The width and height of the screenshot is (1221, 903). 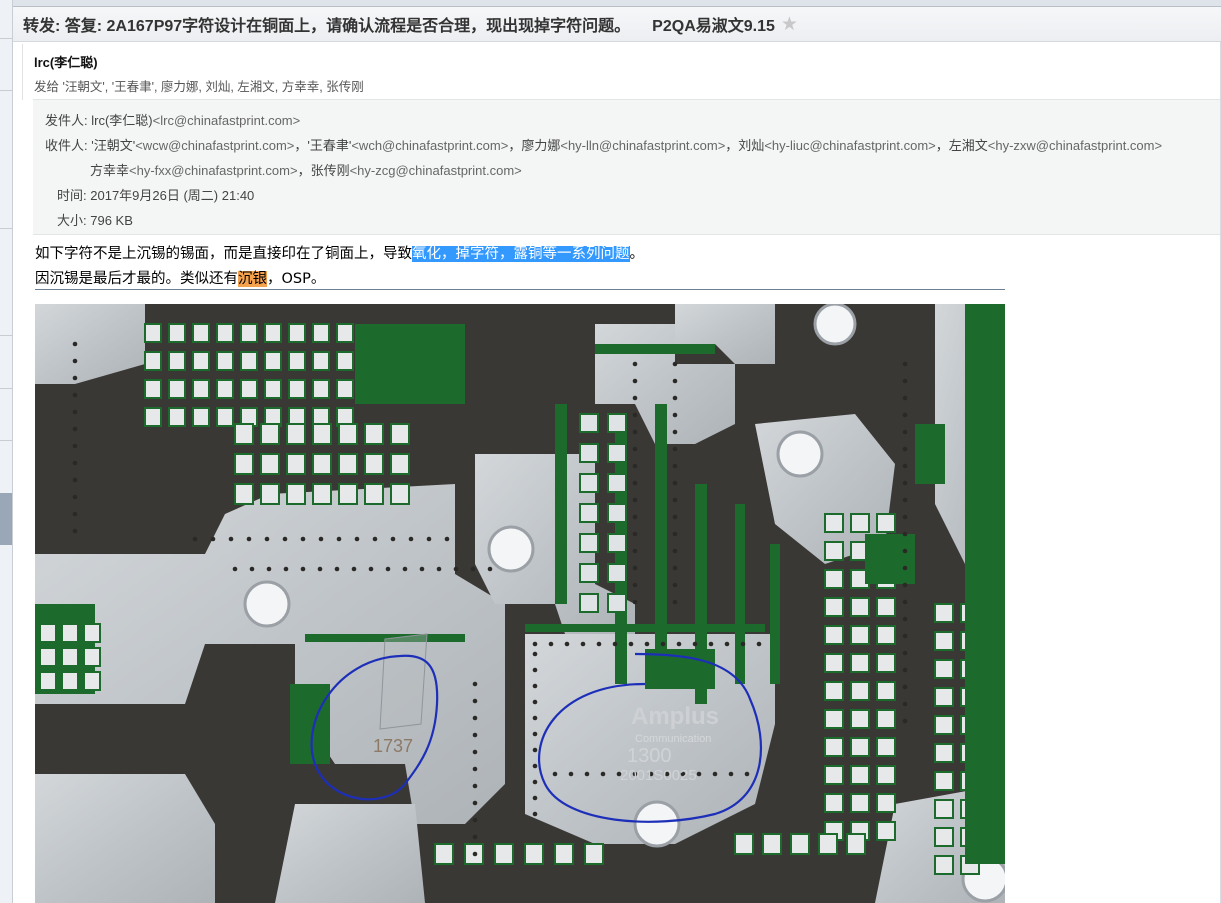 What do you see at coordinates (72, 195) in the screenshot?
I see `time-label: 时间:` at bounding box center [72, 195].